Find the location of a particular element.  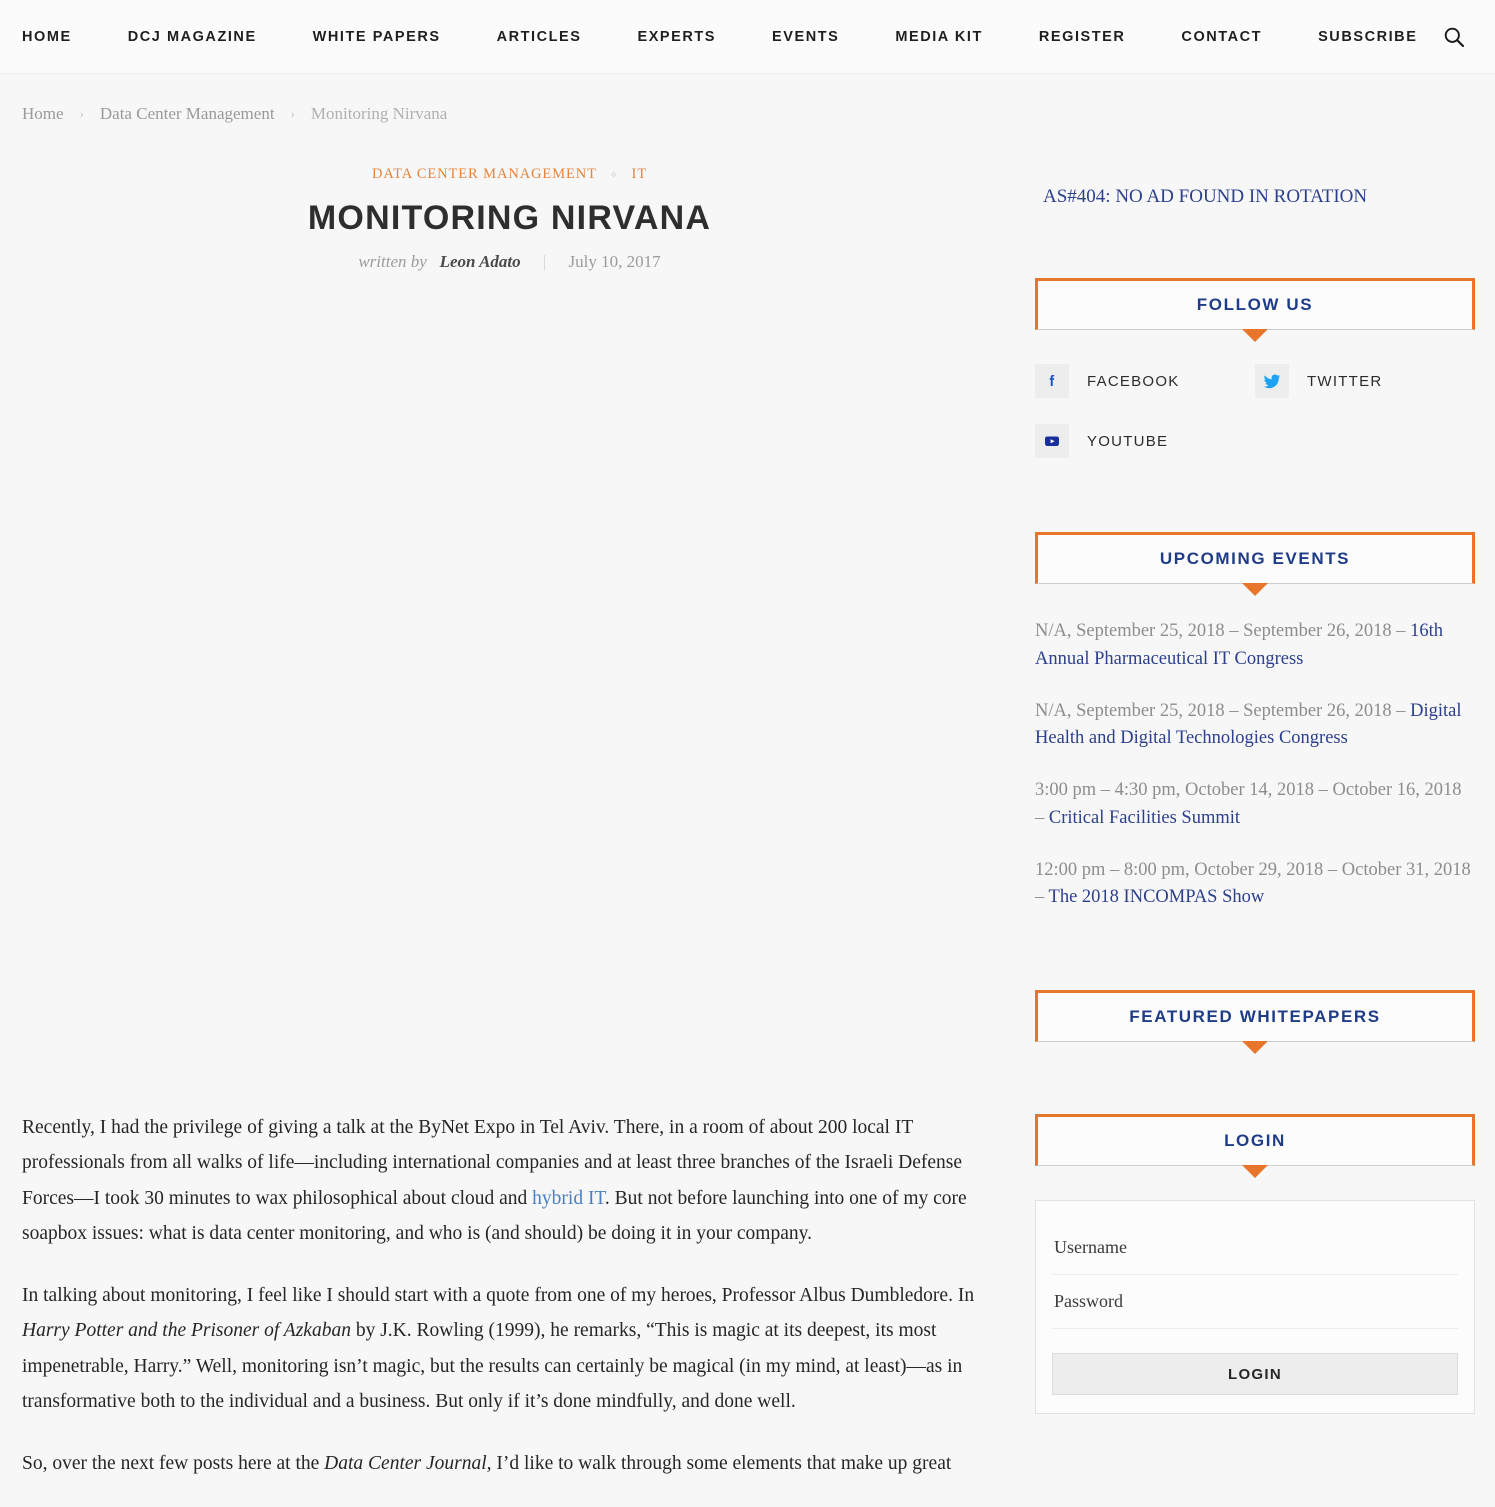

article-byline: written by Leon Adato | July 10, 2017 is located at coordinates (509, 262).